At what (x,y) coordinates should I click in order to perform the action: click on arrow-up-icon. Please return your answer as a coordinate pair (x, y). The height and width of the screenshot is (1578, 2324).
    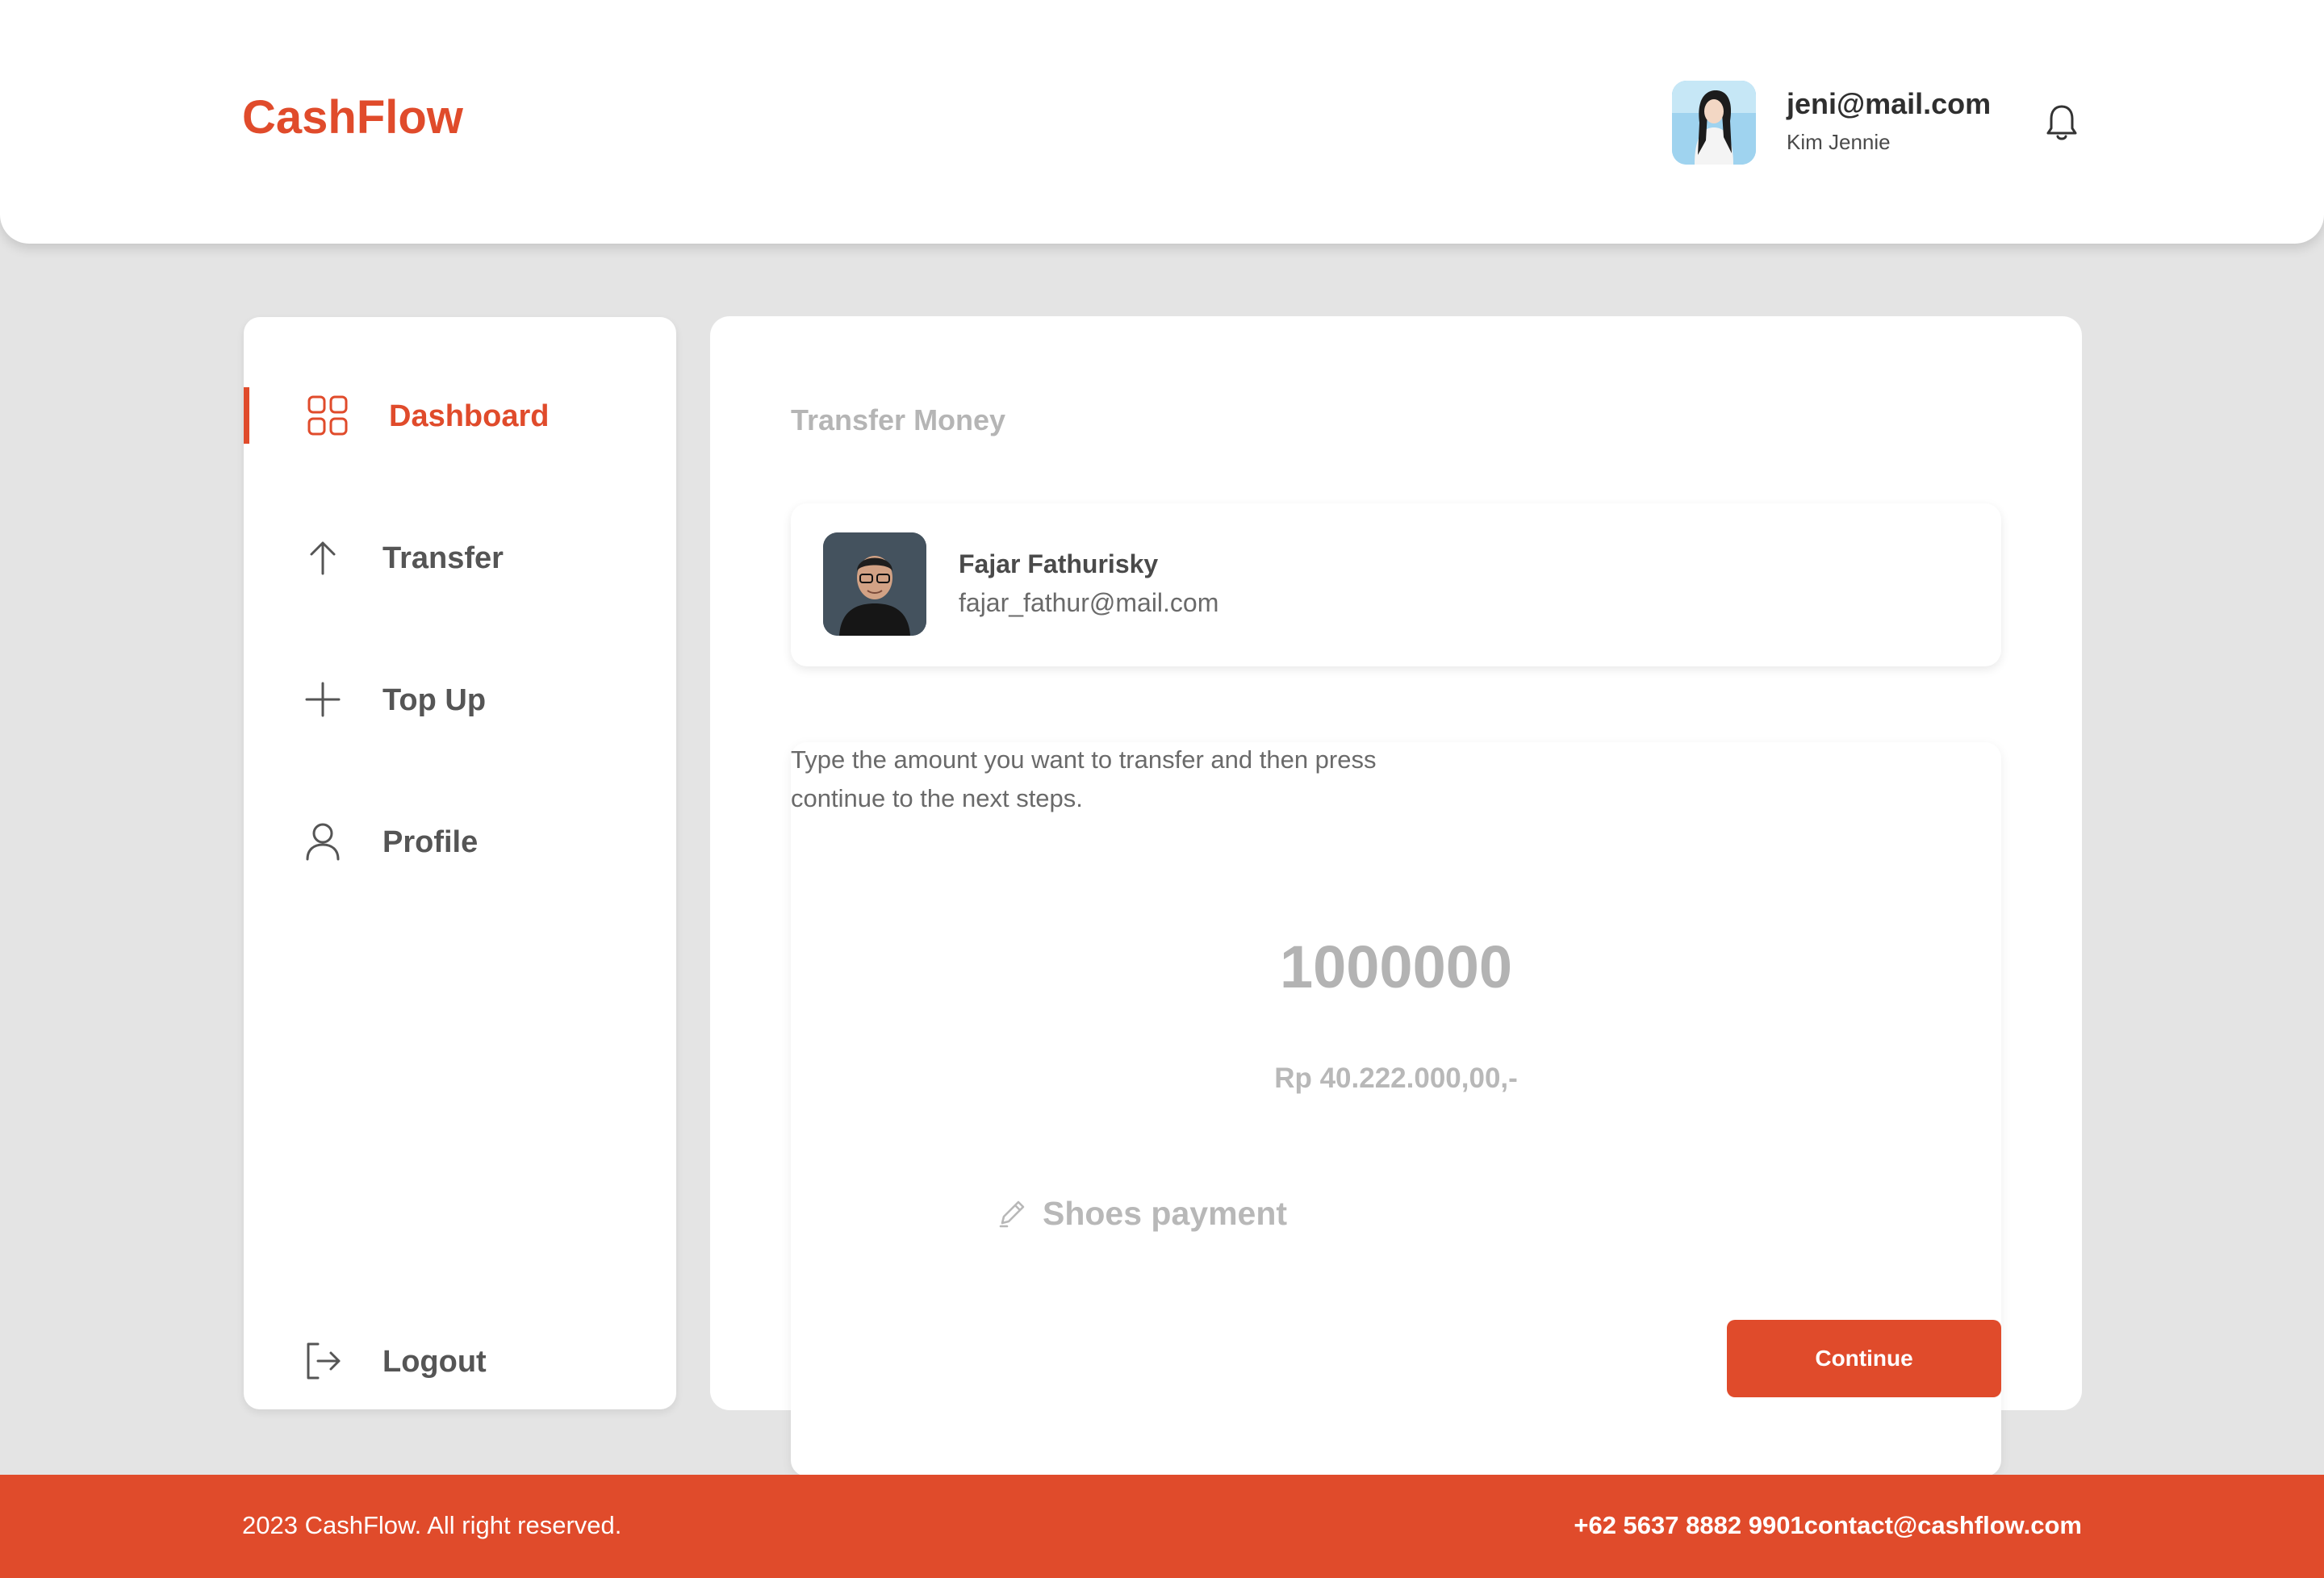
    Looking at the image, I should click on (323, 557).